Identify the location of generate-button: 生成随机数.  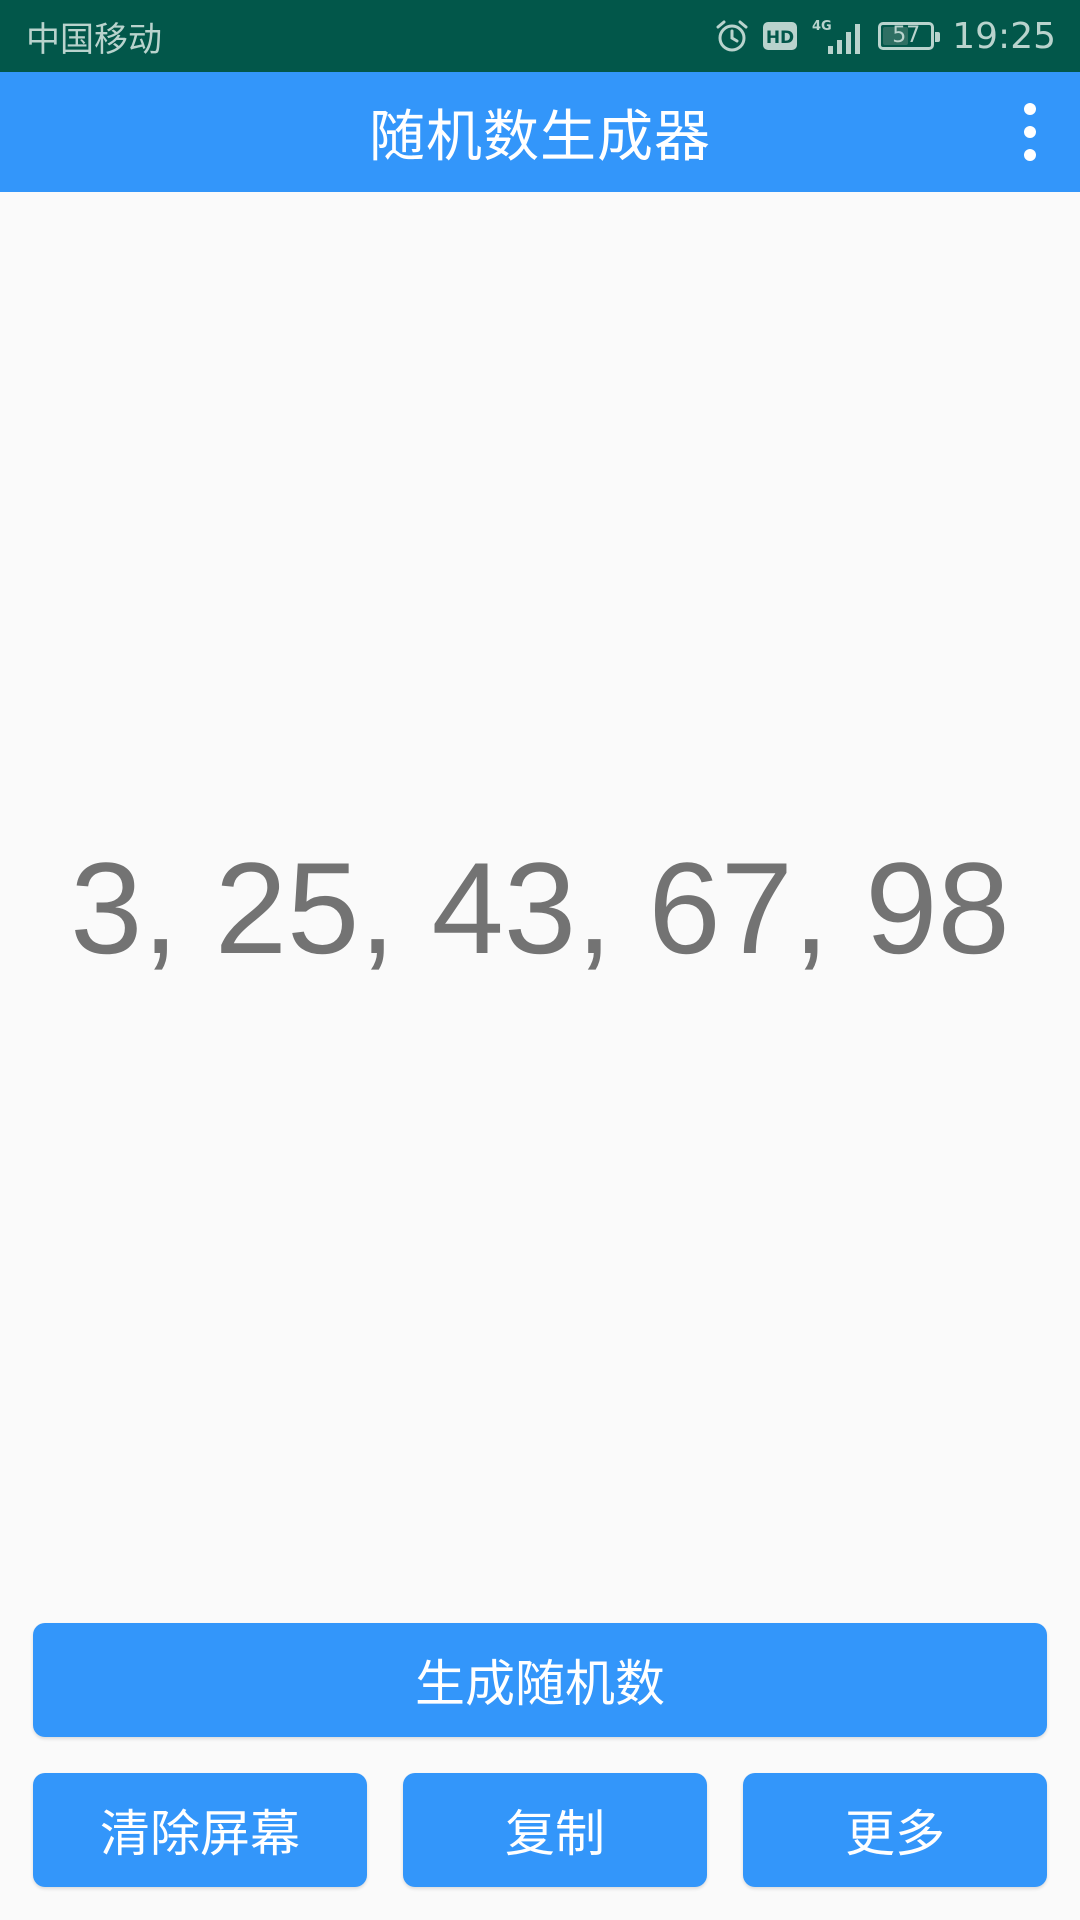
(540, 1680).